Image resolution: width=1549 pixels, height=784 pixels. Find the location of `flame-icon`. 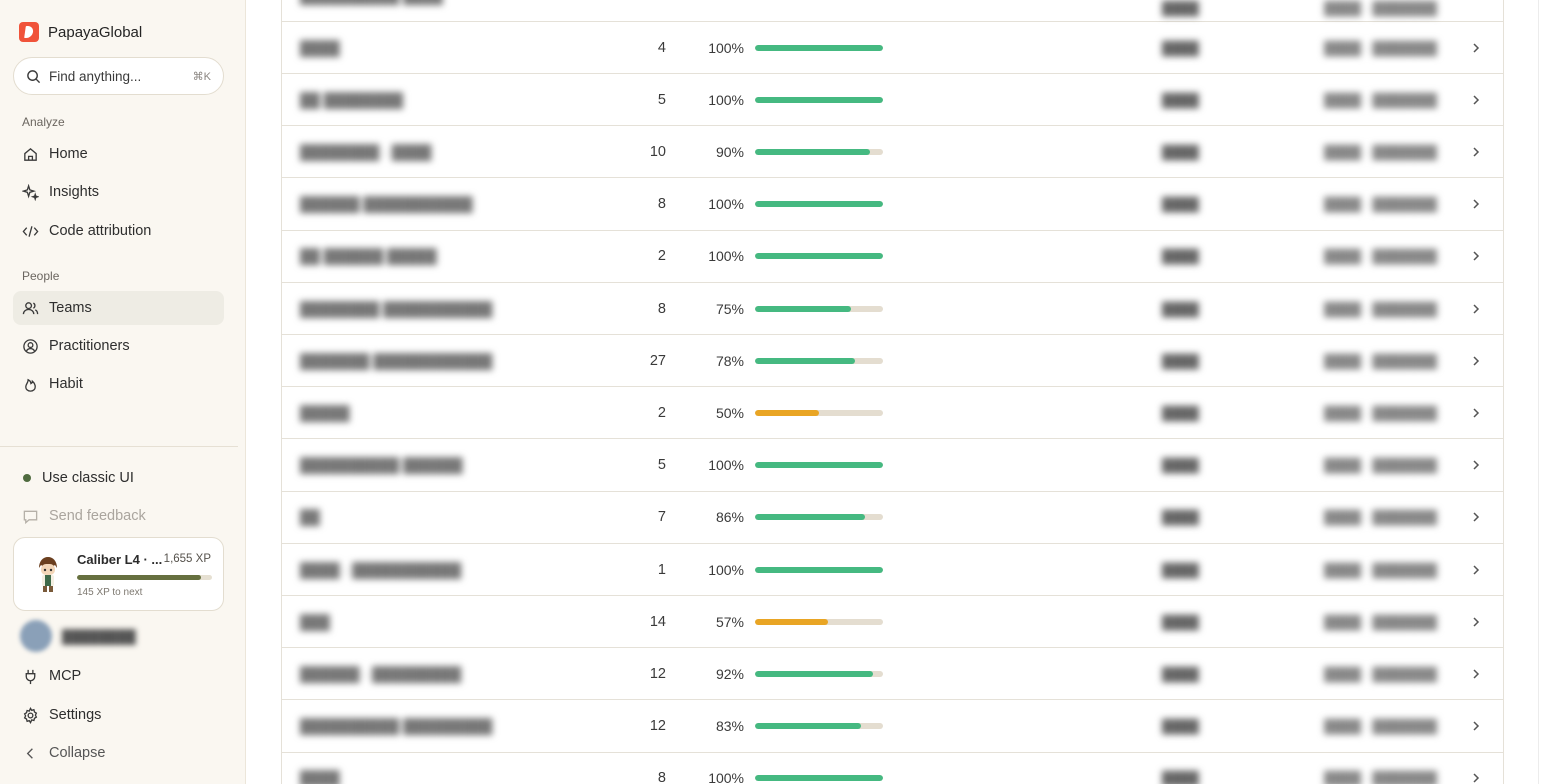

flame-icon is located at coordinates (30, 385).